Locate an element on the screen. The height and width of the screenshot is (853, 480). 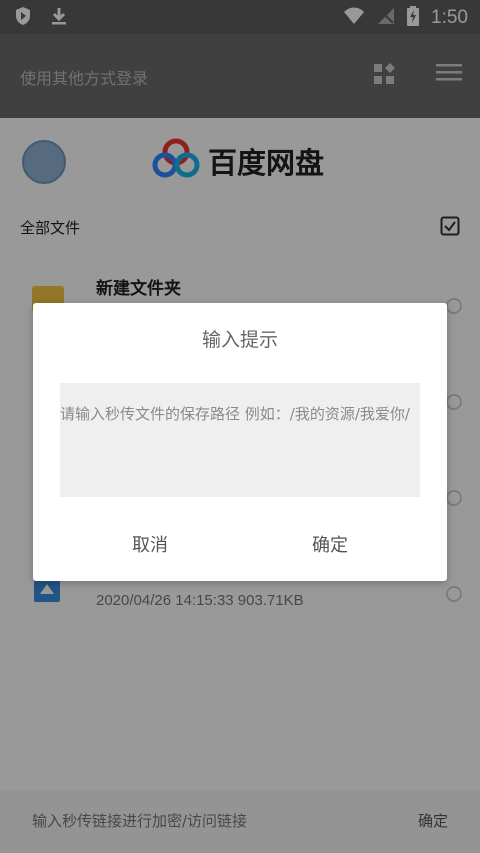
save-path-input: 请输入秒传文件的保存路径 例如：/我的资源/我爱你/ is located at coordinates (240, 440).